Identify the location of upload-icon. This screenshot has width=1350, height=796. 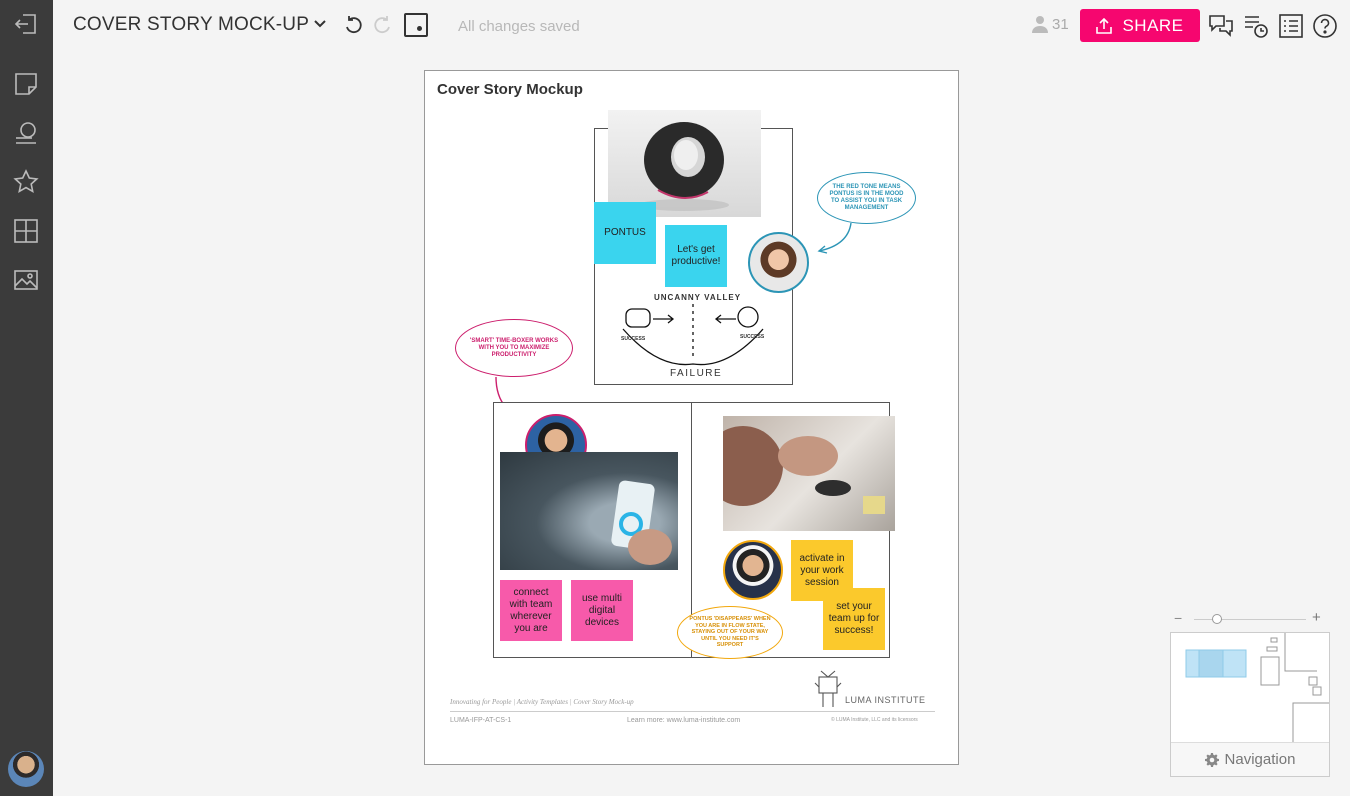
(1104, 25).